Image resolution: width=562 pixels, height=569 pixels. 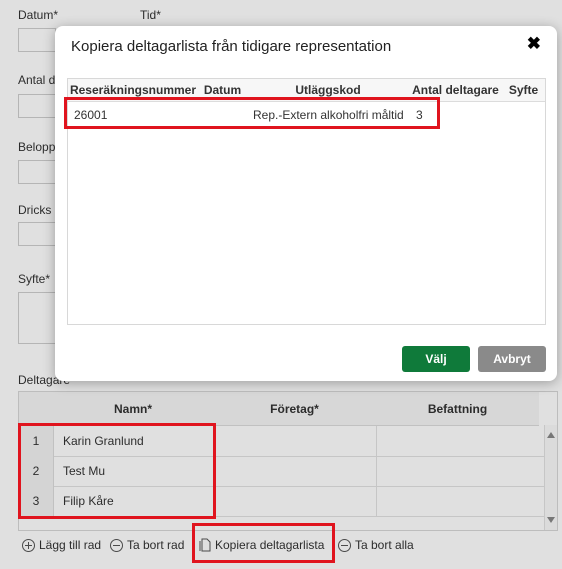 I want to click on cancel-button: Avbryt, so click(x=512, y=359).